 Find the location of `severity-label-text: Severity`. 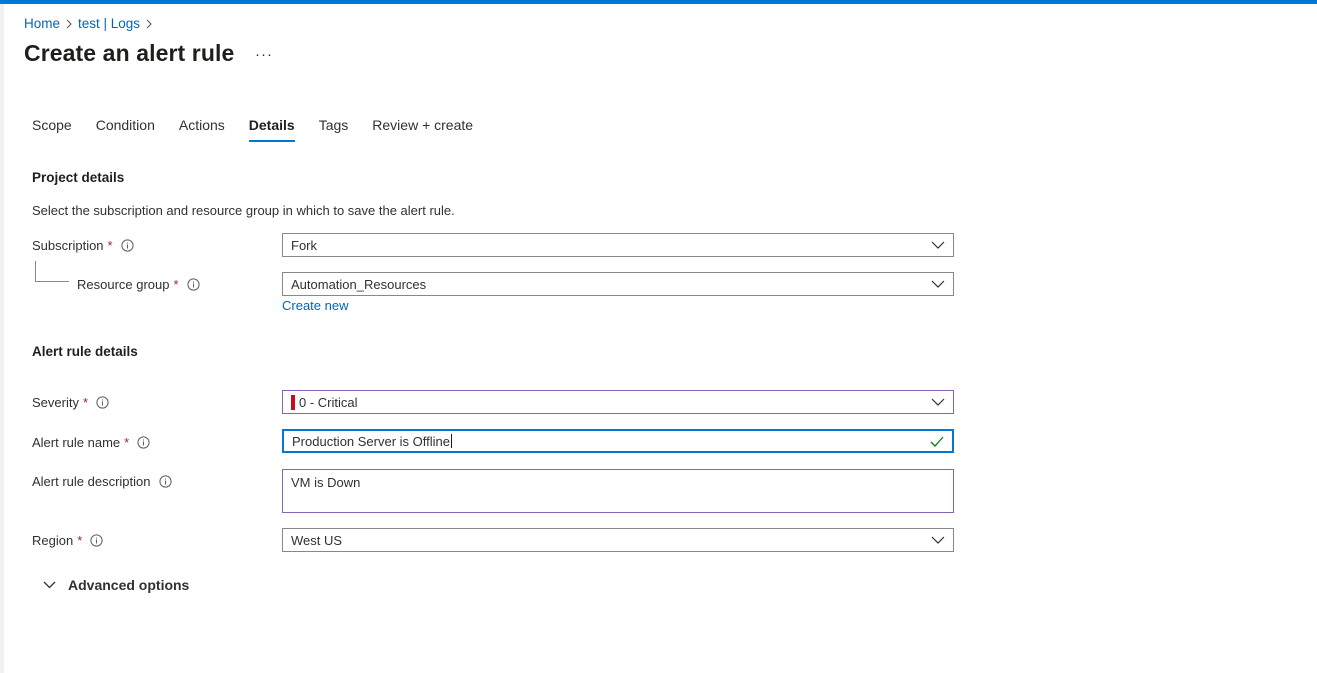

severity-label-text: Severity is located at coordinates (55, 402).